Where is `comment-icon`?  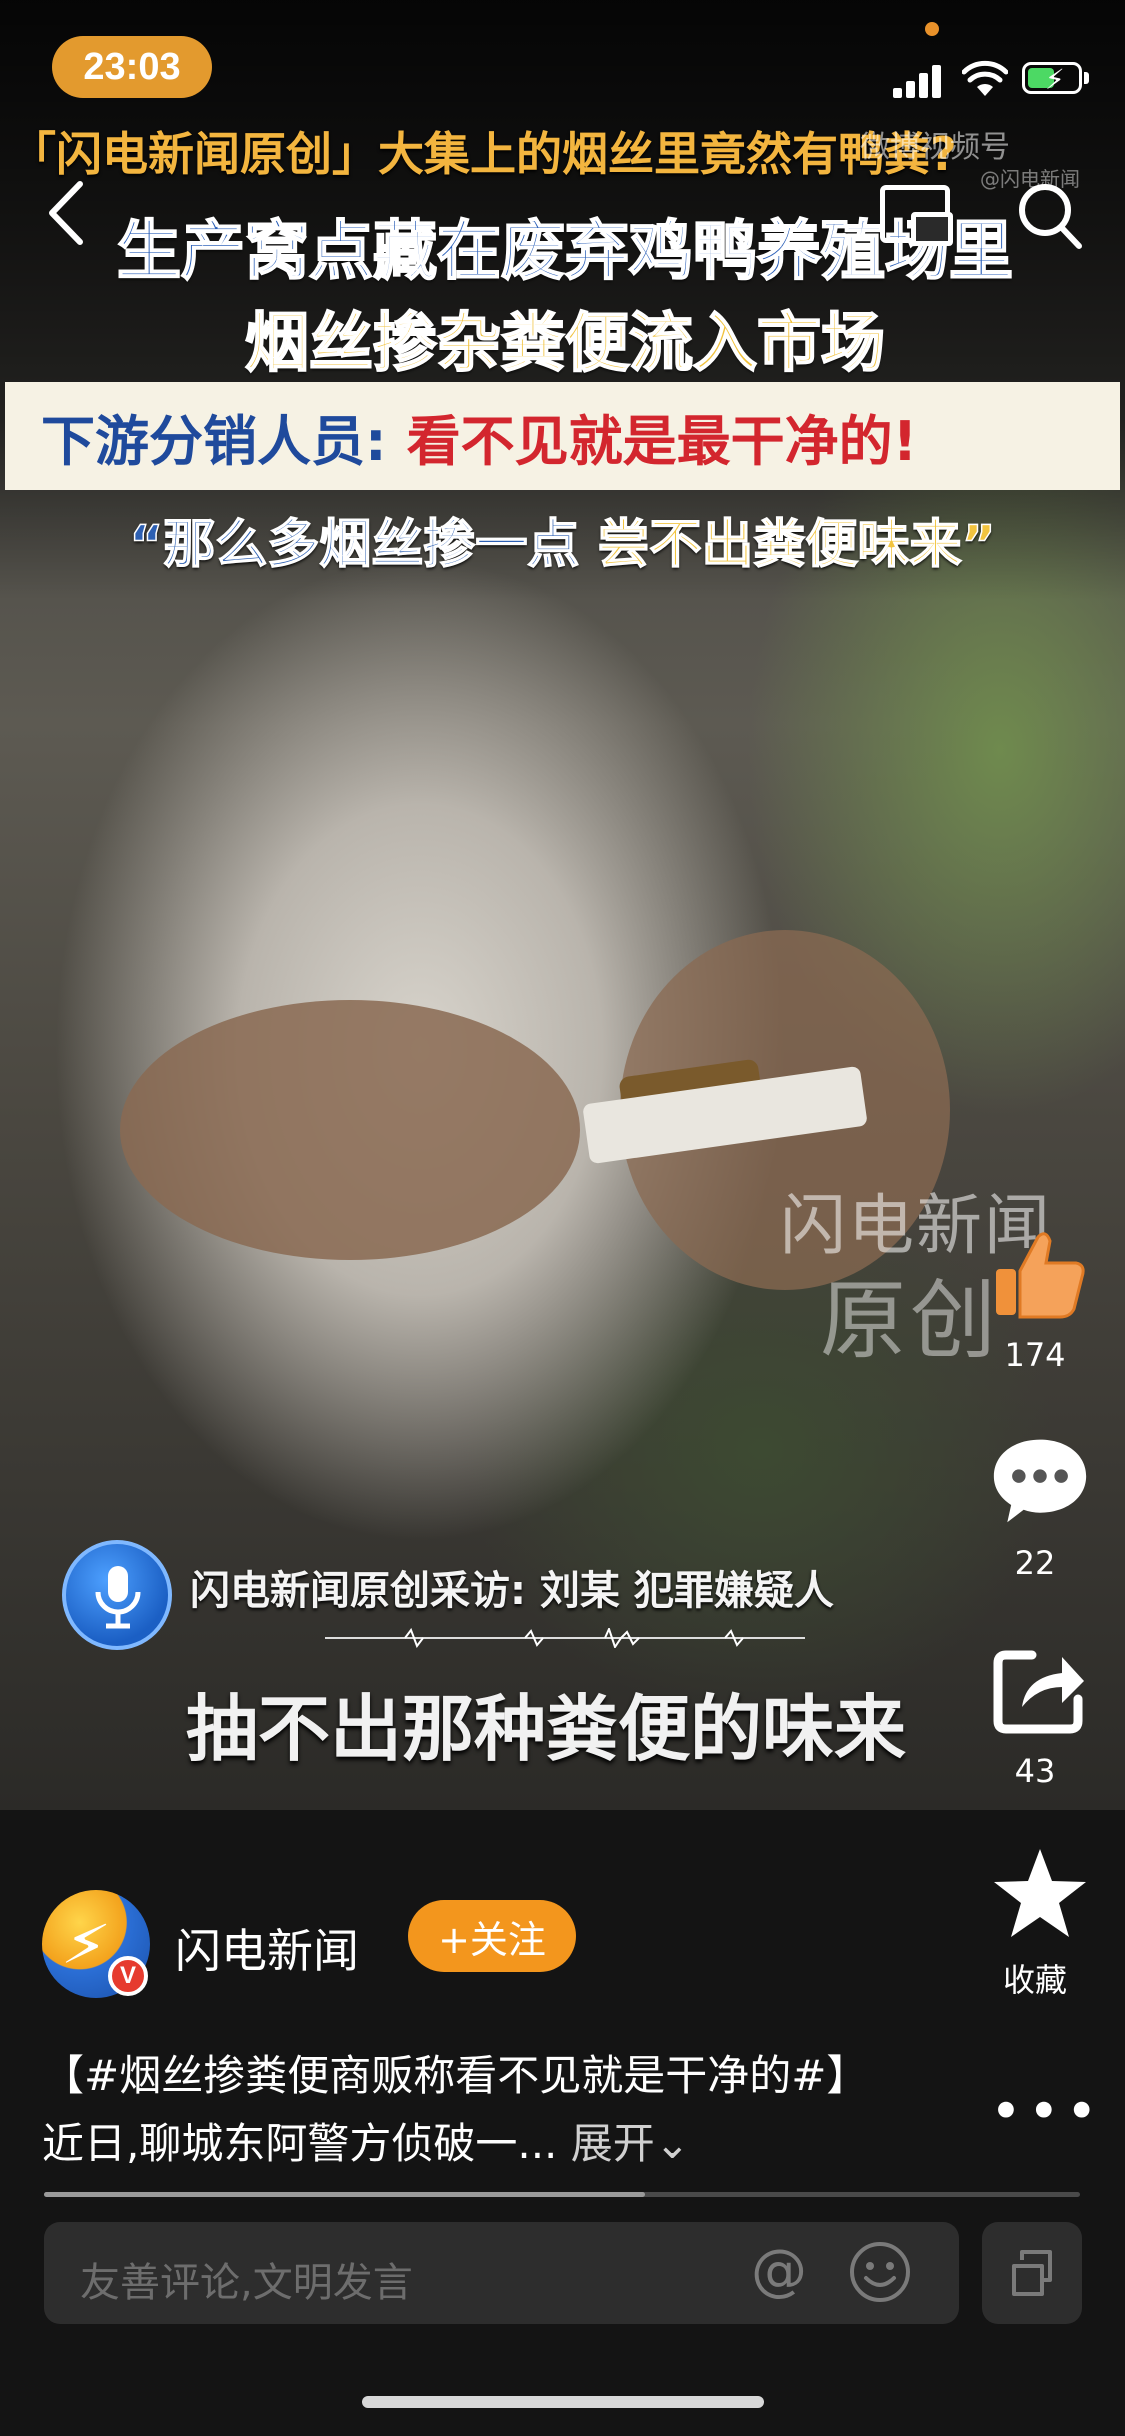
comment-icon is located at coordinates (1040, 1481).